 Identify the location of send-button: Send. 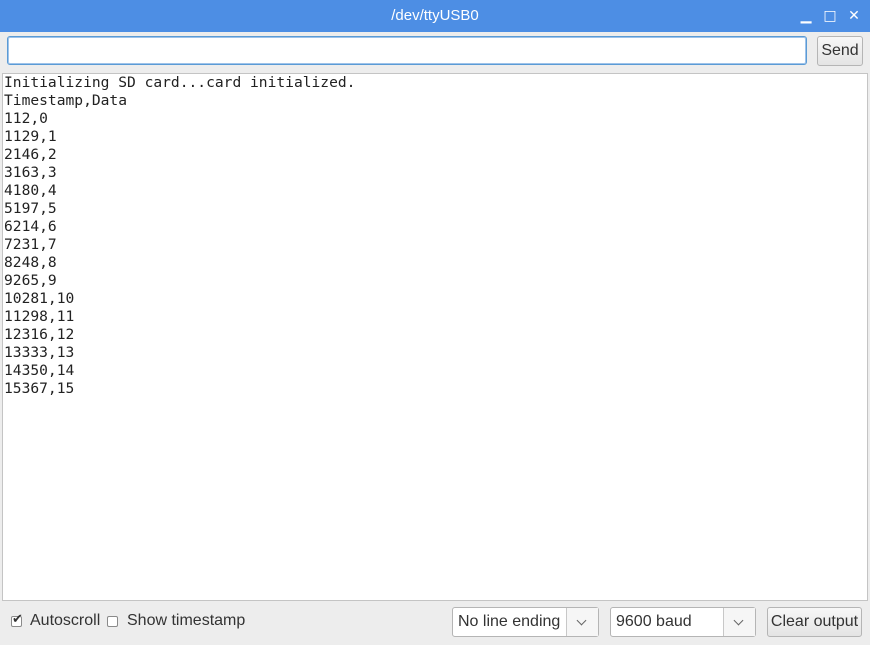
(840, 51).